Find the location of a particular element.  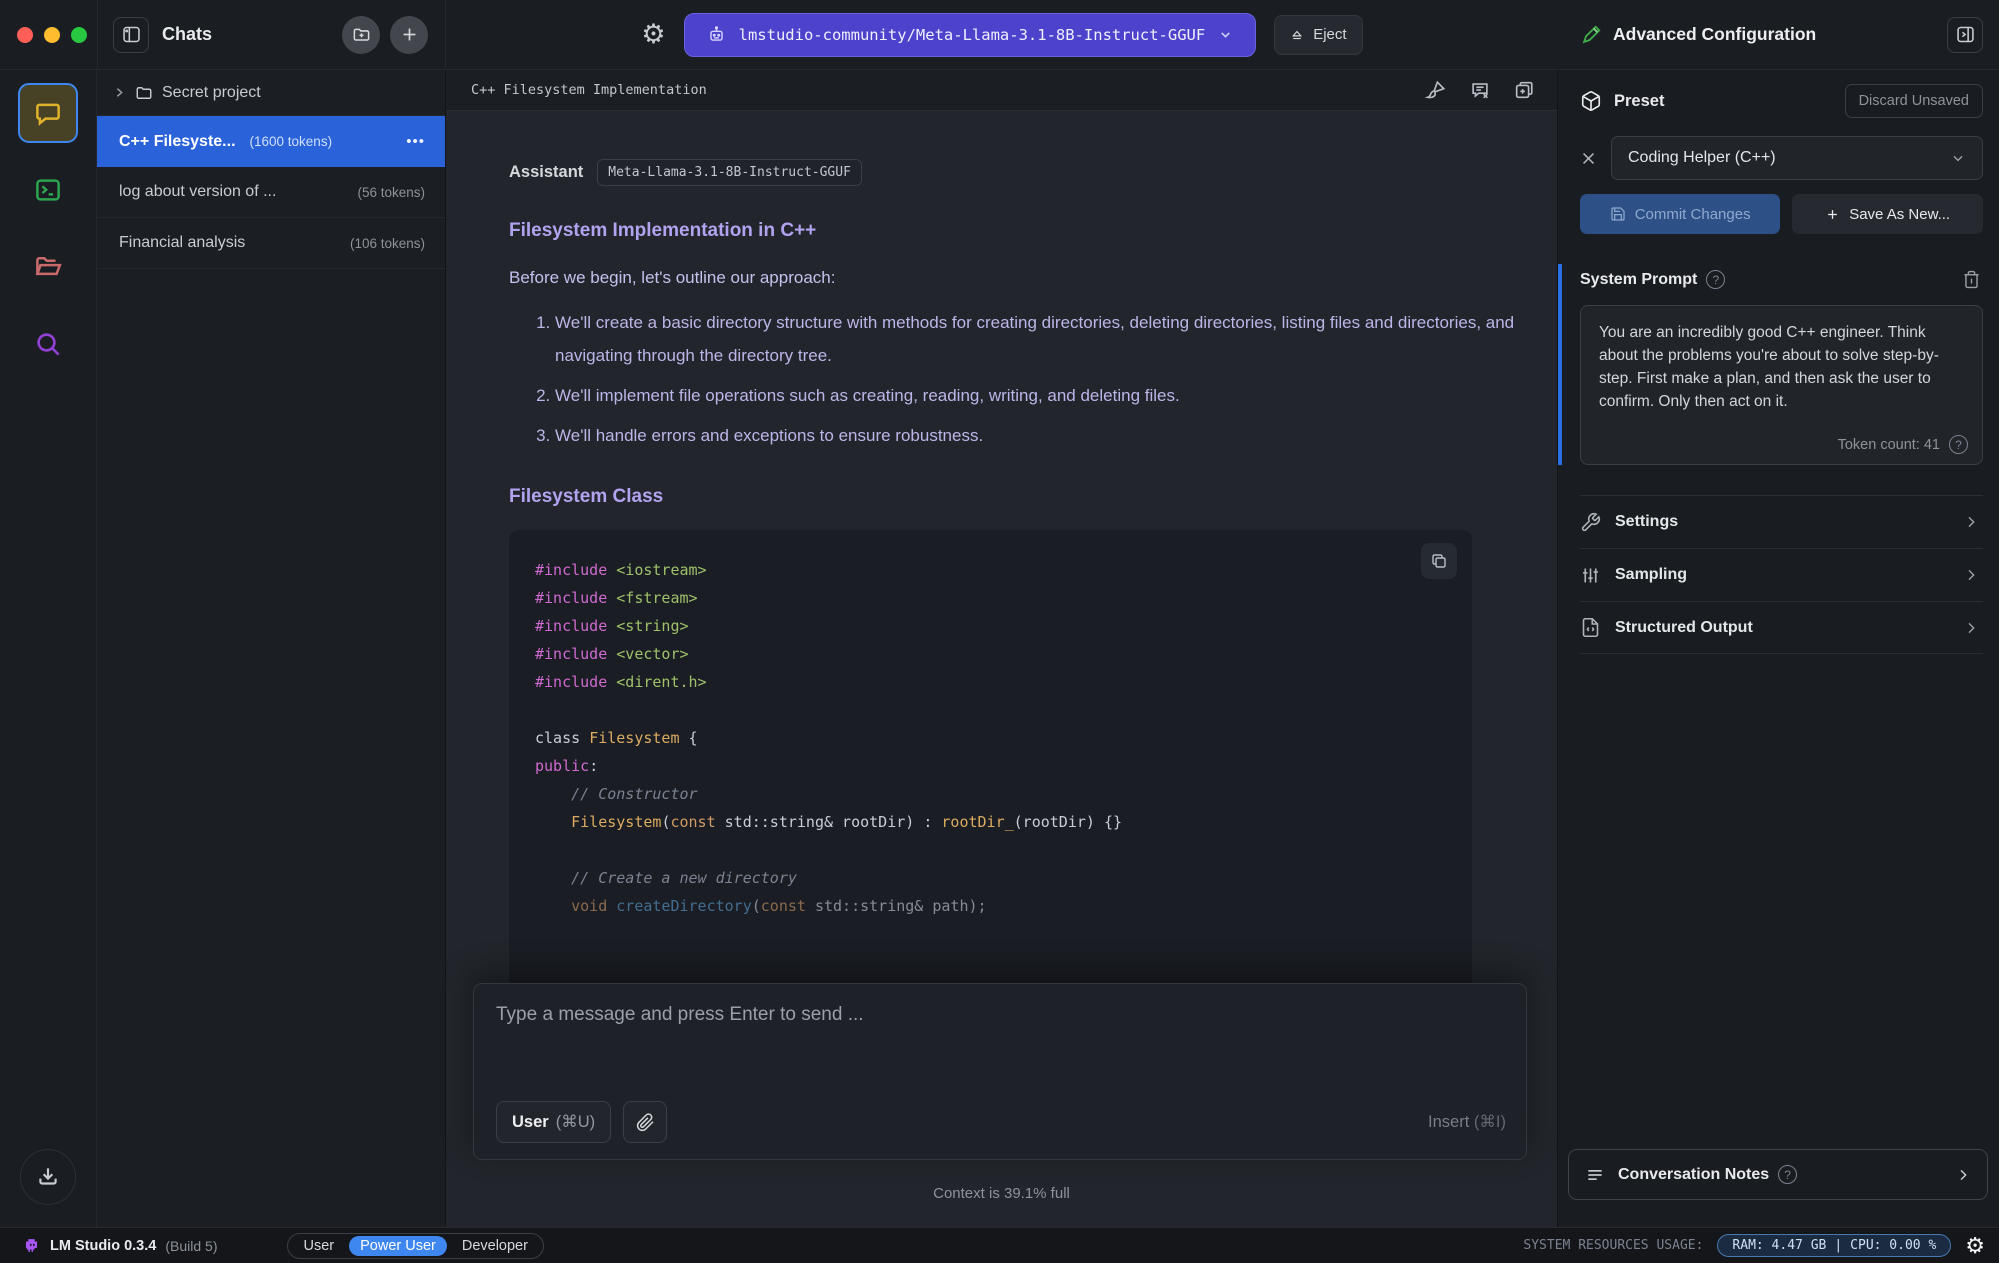

conversation-notes-label: Conversation Notes is located at coordinates (1694, 1174).